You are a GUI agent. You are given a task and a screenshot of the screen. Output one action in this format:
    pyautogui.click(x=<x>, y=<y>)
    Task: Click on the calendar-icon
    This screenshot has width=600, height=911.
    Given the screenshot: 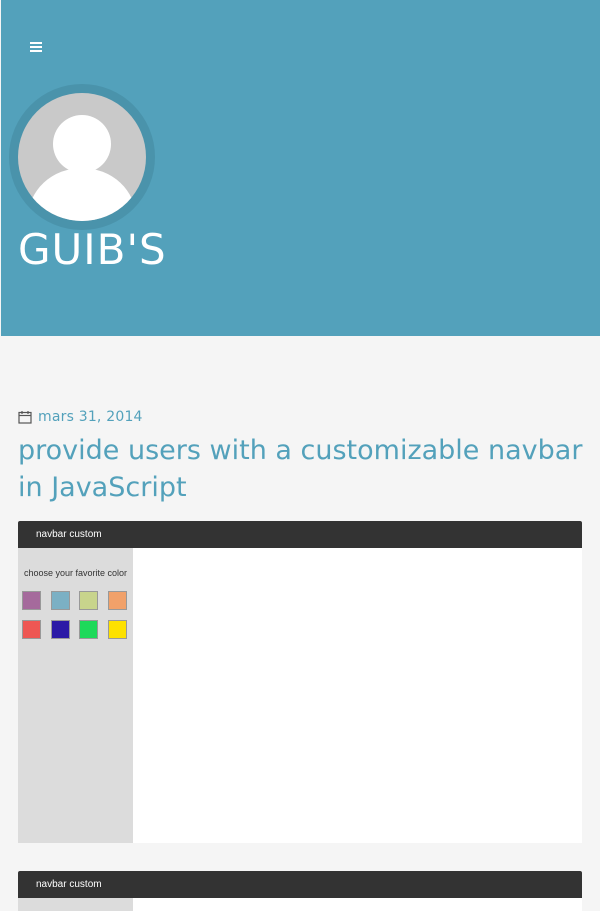 What is the action you would take?
    pyautogui.click(x=25, y=417)
    